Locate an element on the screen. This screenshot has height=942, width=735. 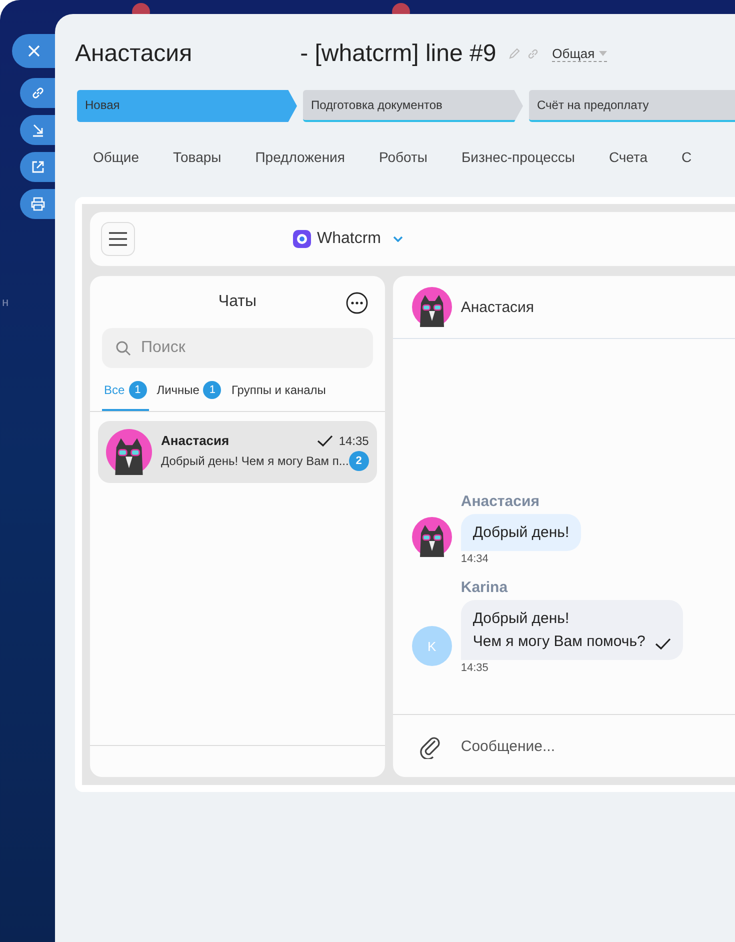
more-button is located at coordinates (357, 303).